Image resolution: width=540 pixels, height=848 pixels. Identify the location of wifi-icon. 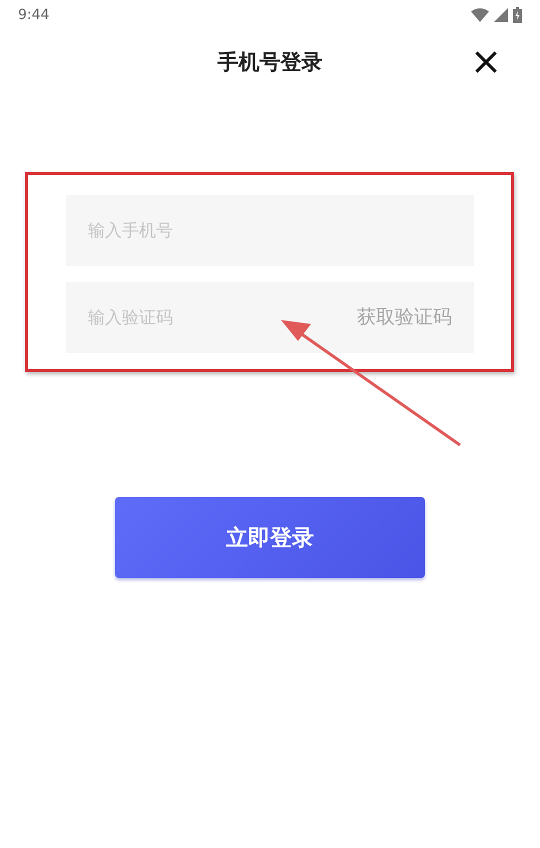
(480, 15).